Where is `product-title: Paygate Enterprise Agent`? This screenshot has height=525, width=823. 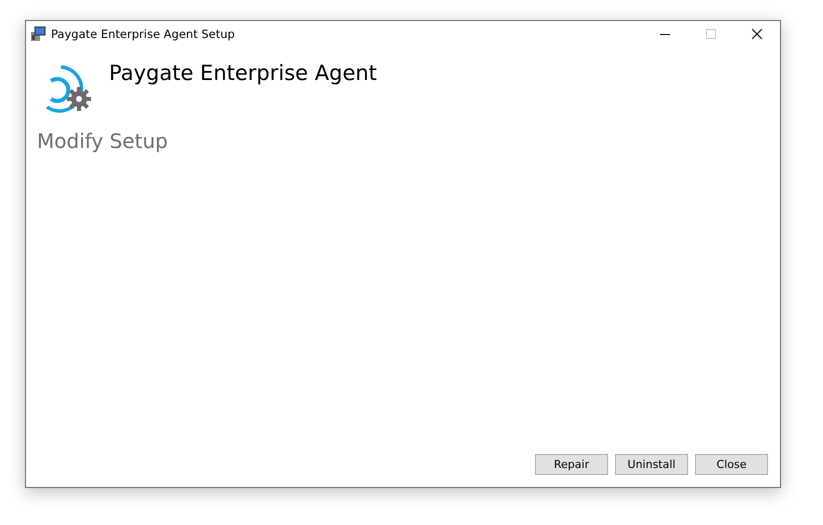
product-title: Paygate Enterprise Agent is located at coordinates (243, 73).